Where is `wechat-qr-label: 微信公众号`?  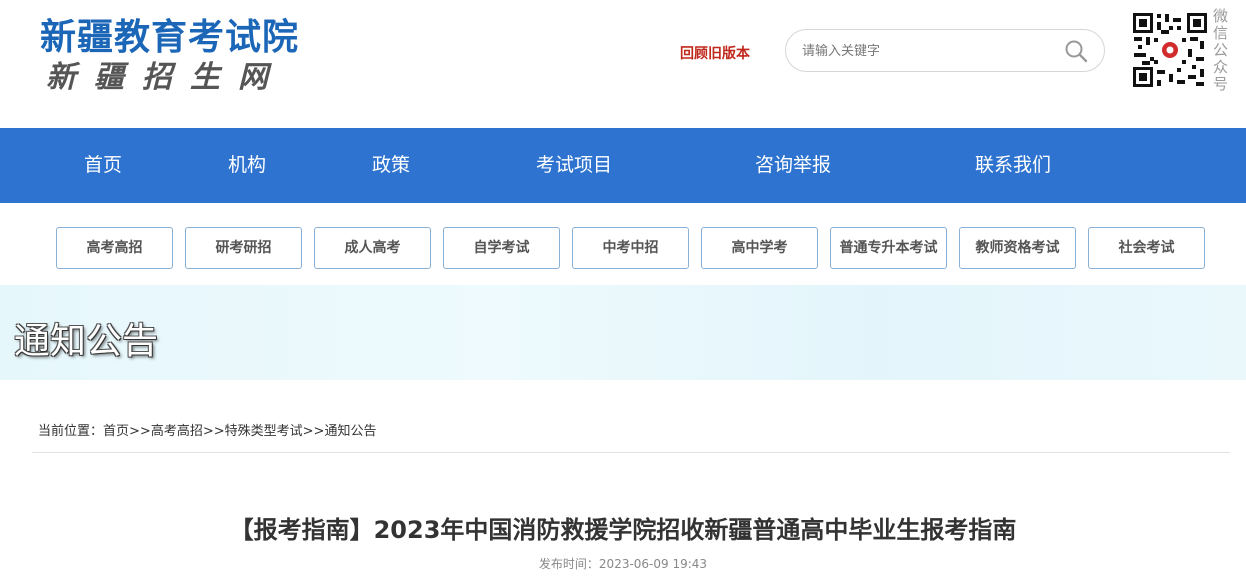
wechat-qr-label: 微信公众号 is located at coordinates (1221, 50).